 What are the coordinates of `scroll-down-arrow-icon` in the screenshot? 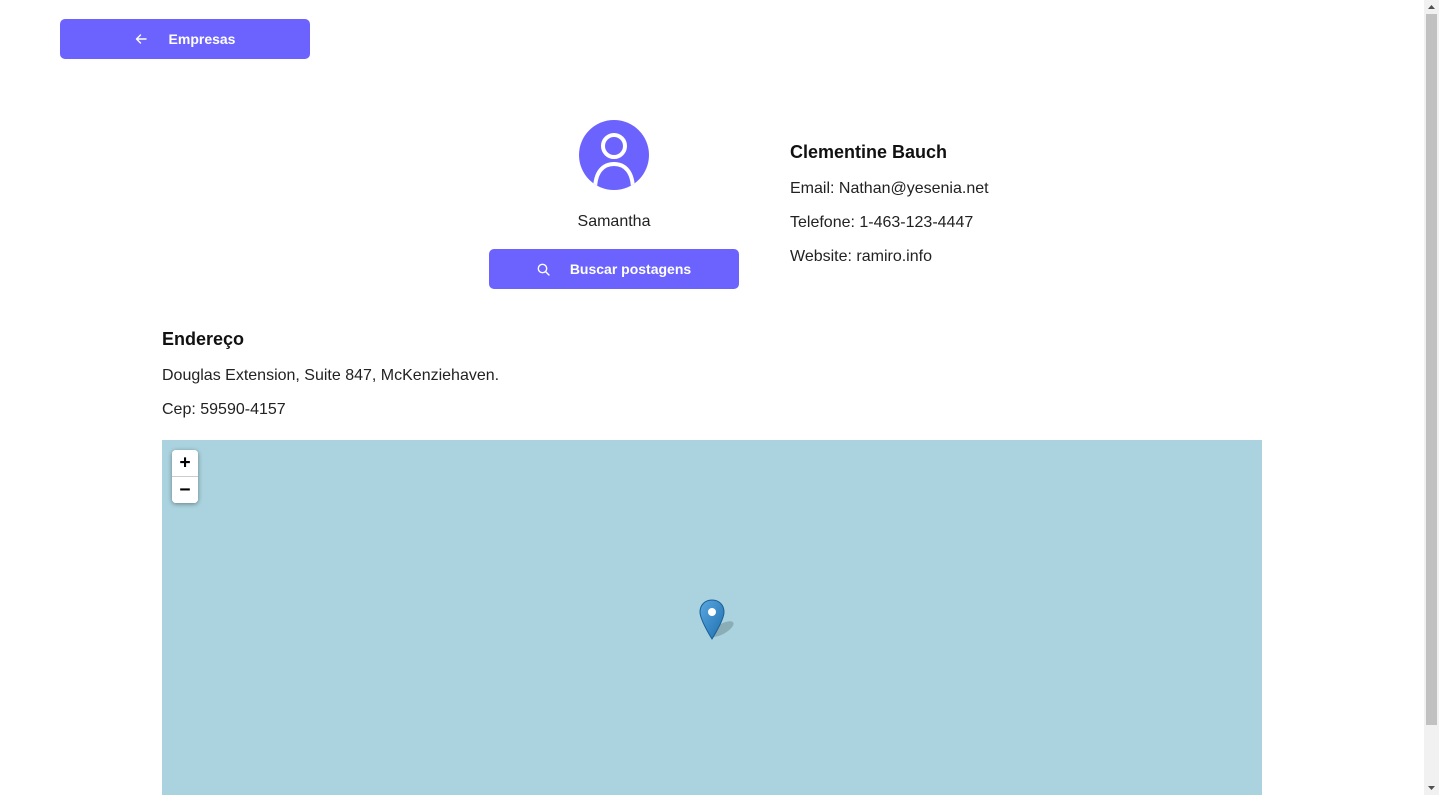 It's located at (1431, 788).